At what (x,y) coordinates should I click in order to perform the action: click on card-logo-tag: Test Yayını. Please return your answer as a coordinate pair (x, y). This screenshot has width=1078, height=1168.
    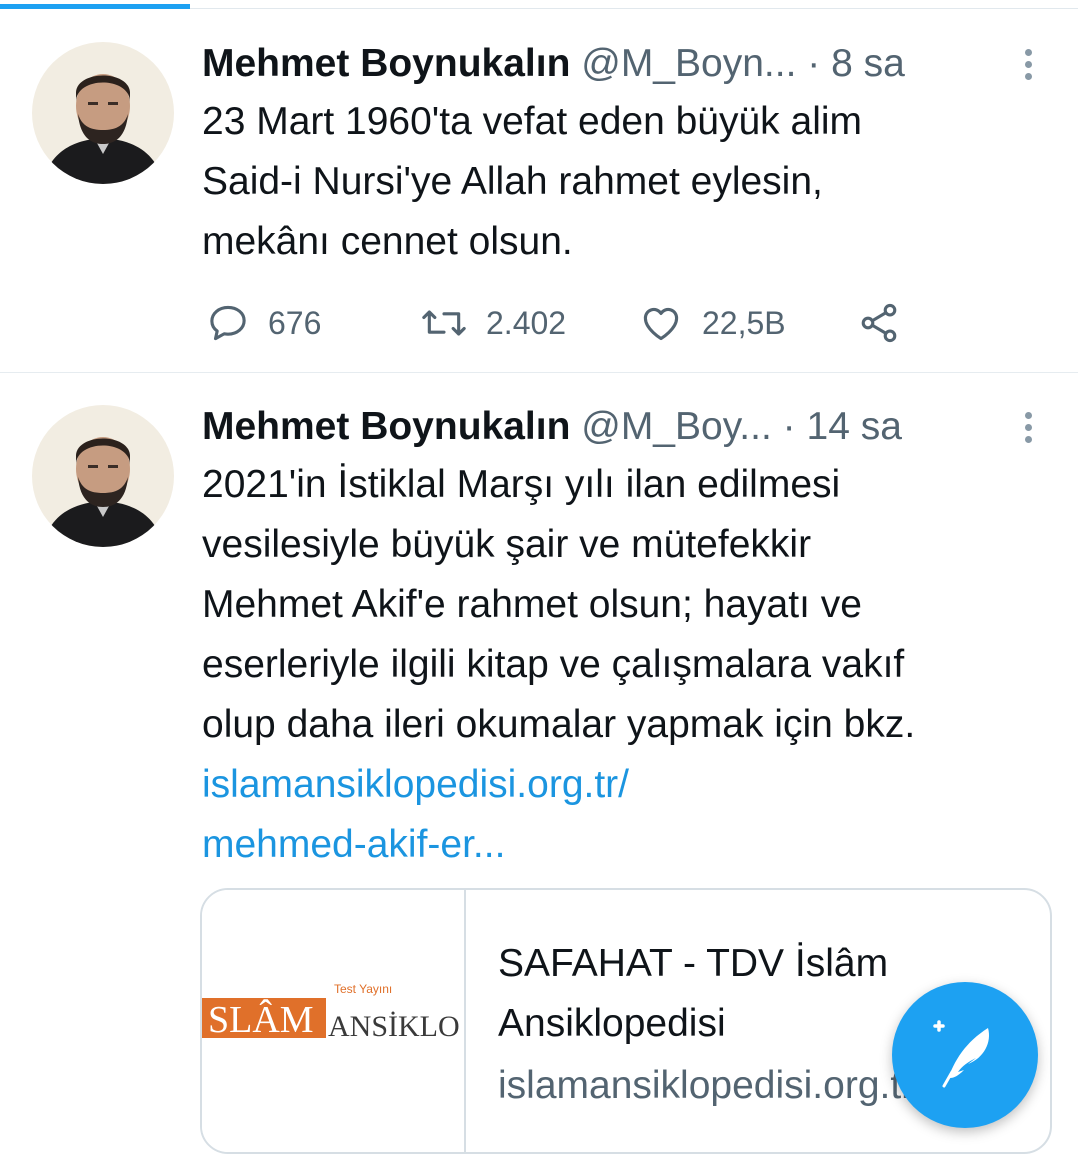
    Looking at the image, I should click on (363, 989).